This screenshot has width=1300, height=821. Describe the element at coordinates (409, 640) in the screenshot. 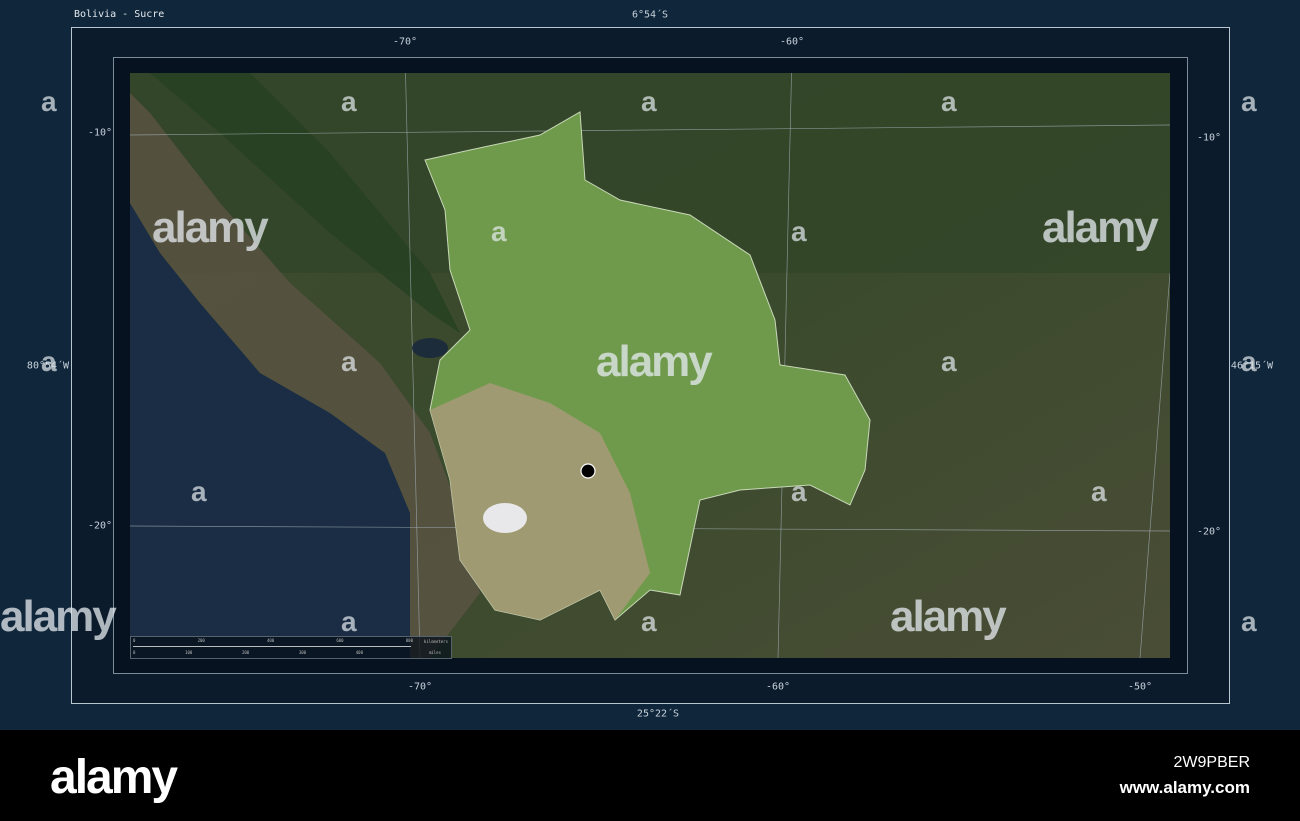

I see `scale-tick: 800` at that location.